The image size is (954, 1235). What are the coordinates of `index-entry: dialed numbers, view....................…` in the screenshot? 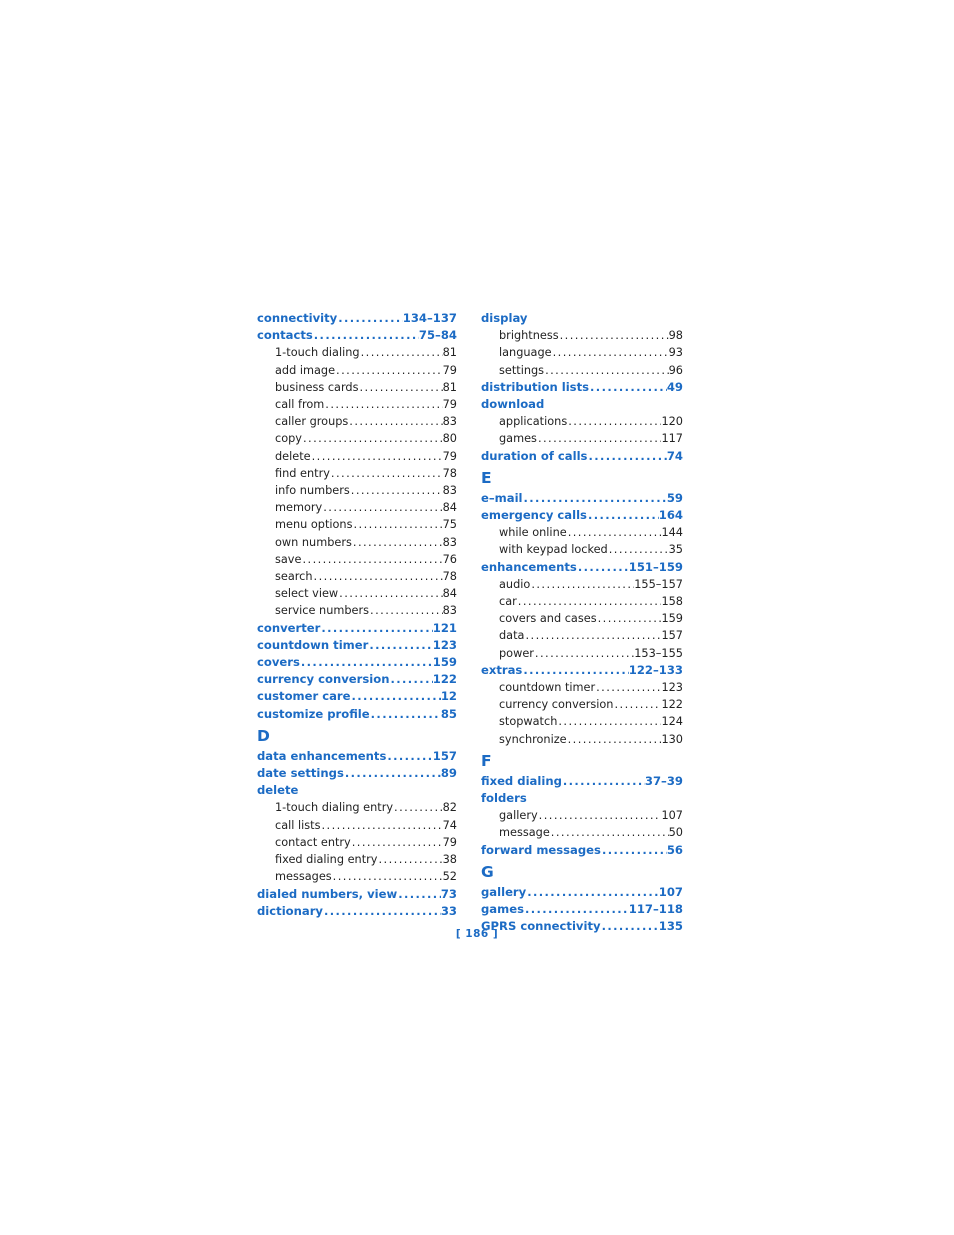 It's located at (357, 894).